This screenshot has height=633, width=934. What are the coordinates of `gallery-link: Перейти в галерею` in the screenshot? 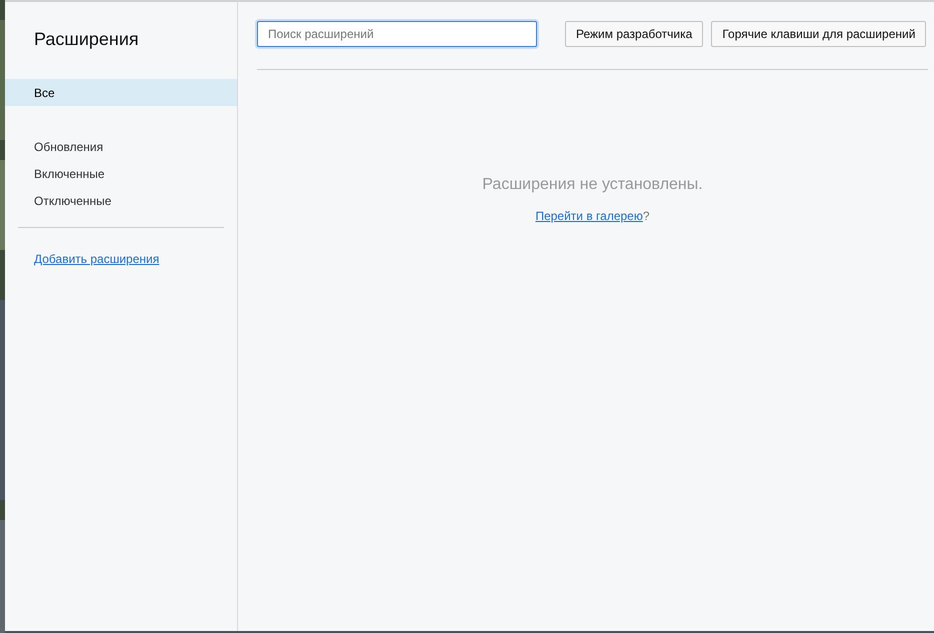 It's located at (589, 216).